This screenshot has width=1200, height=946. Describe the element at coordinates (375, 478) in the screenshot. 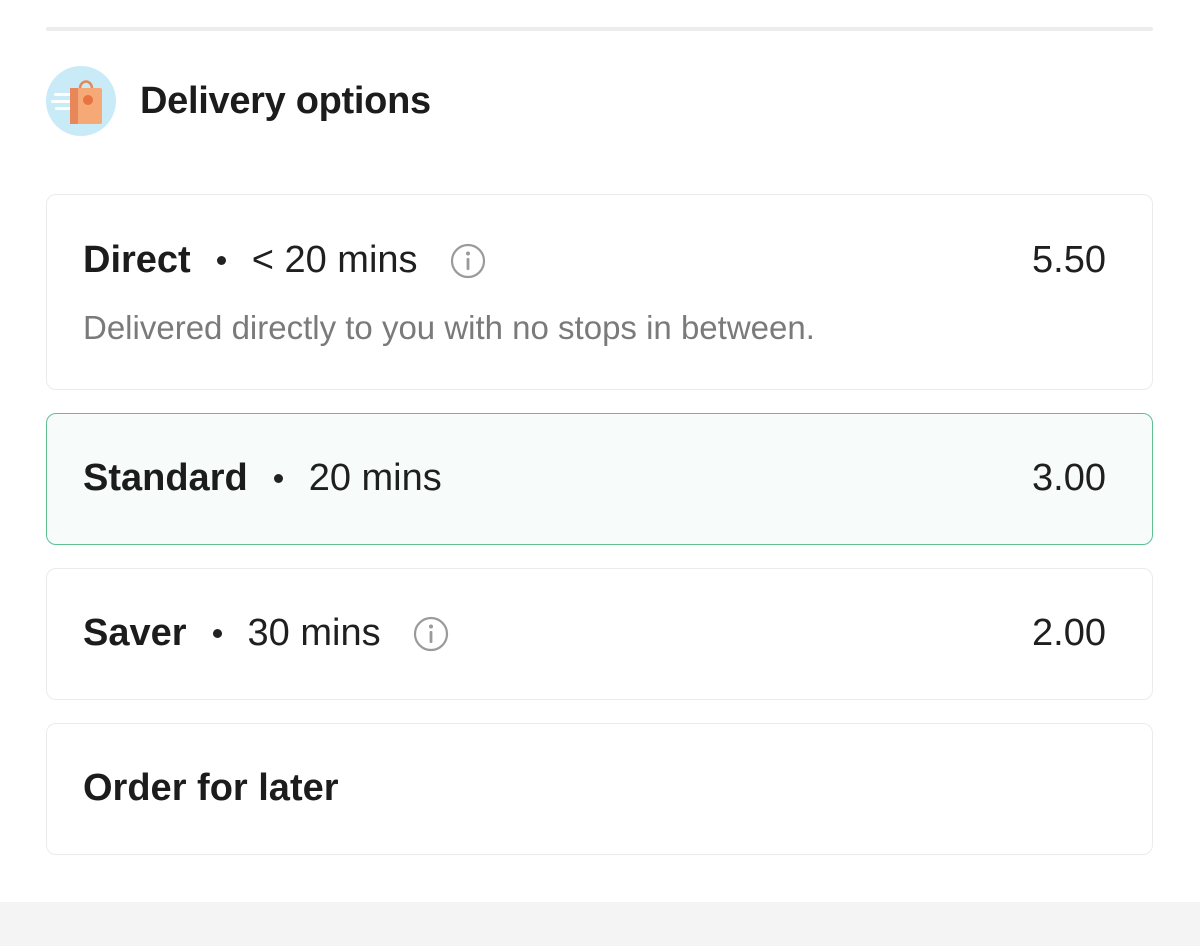

I see `option-time: 20 mins` at that location.